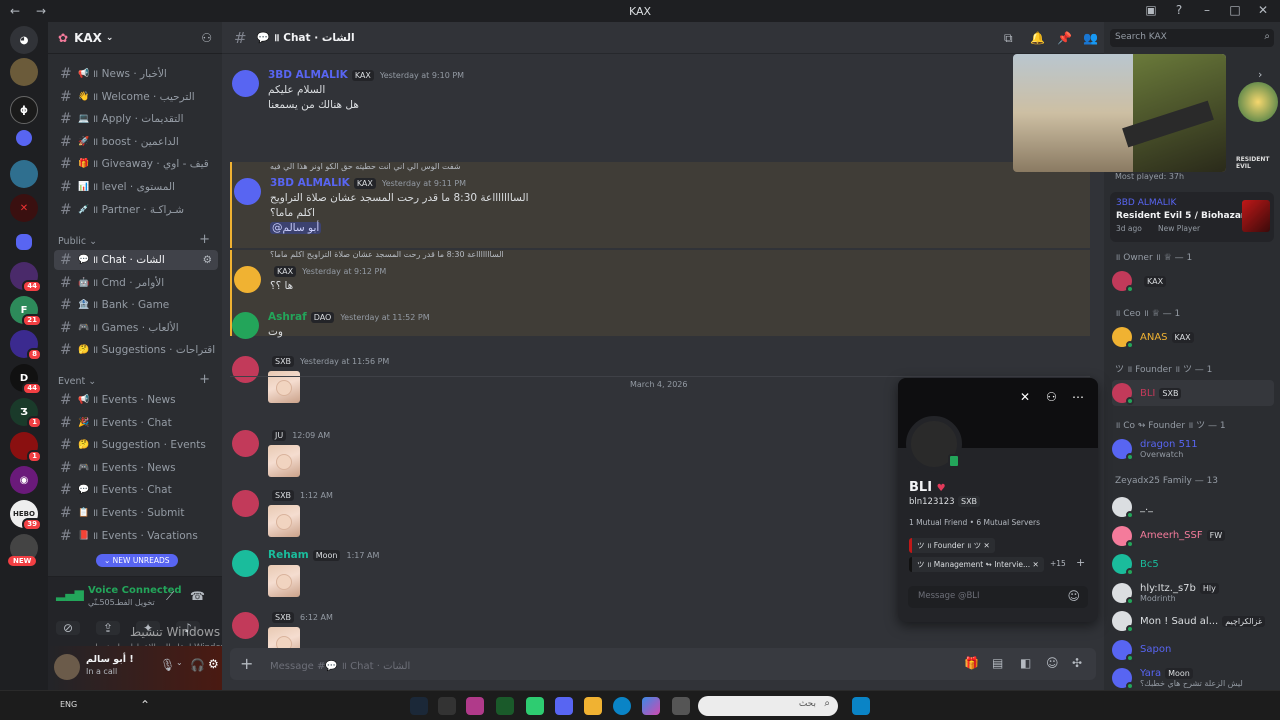  What do you see at coordinates (622, 706) in the screenshot?
I see `edge-icon` at bounding box center [622, 706].